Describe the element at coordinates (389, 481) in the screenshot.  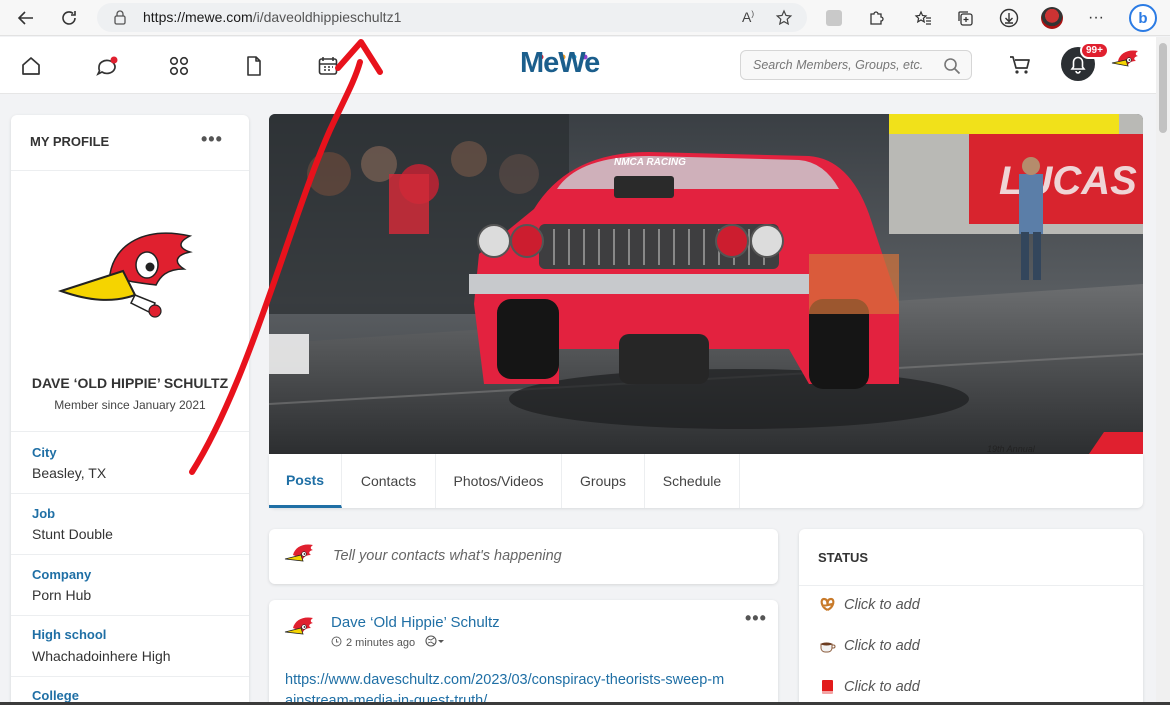
I see `tab-contacts: Contacts` at that location.